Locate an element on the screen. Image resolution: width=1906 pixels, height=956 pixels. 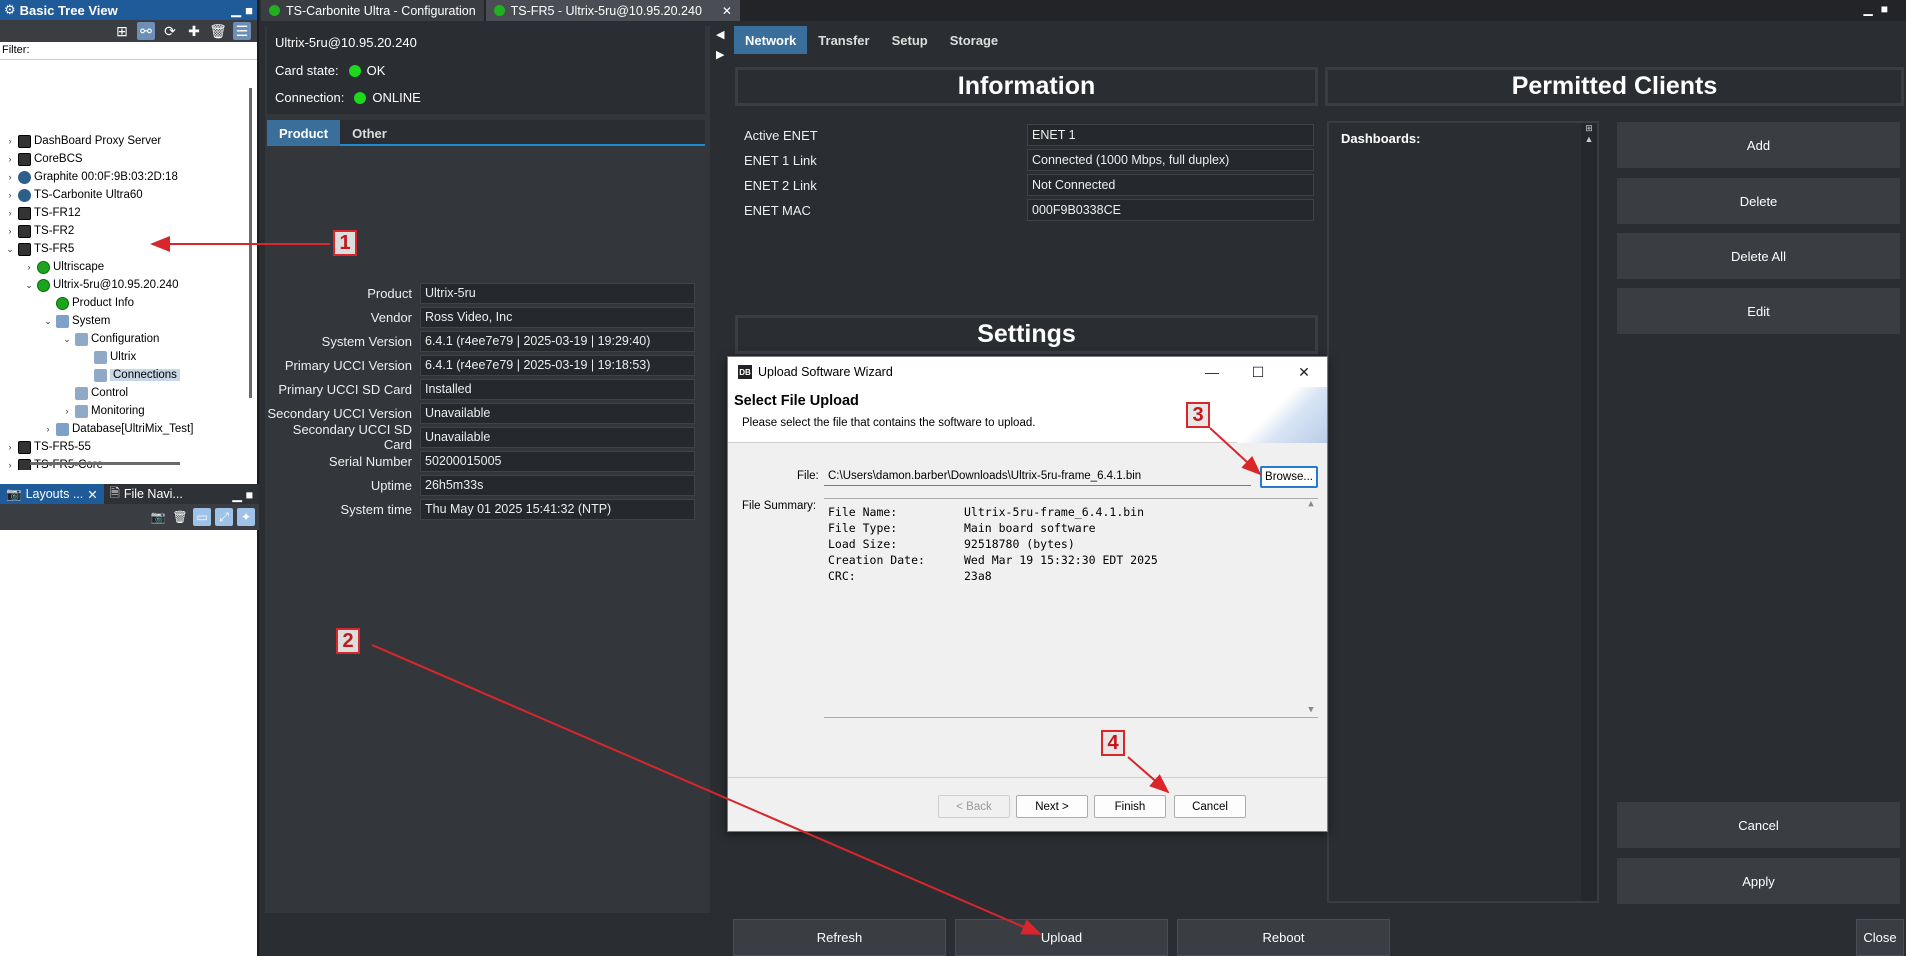
network-value: ENET 1 is located at coordinates (1170, 135).